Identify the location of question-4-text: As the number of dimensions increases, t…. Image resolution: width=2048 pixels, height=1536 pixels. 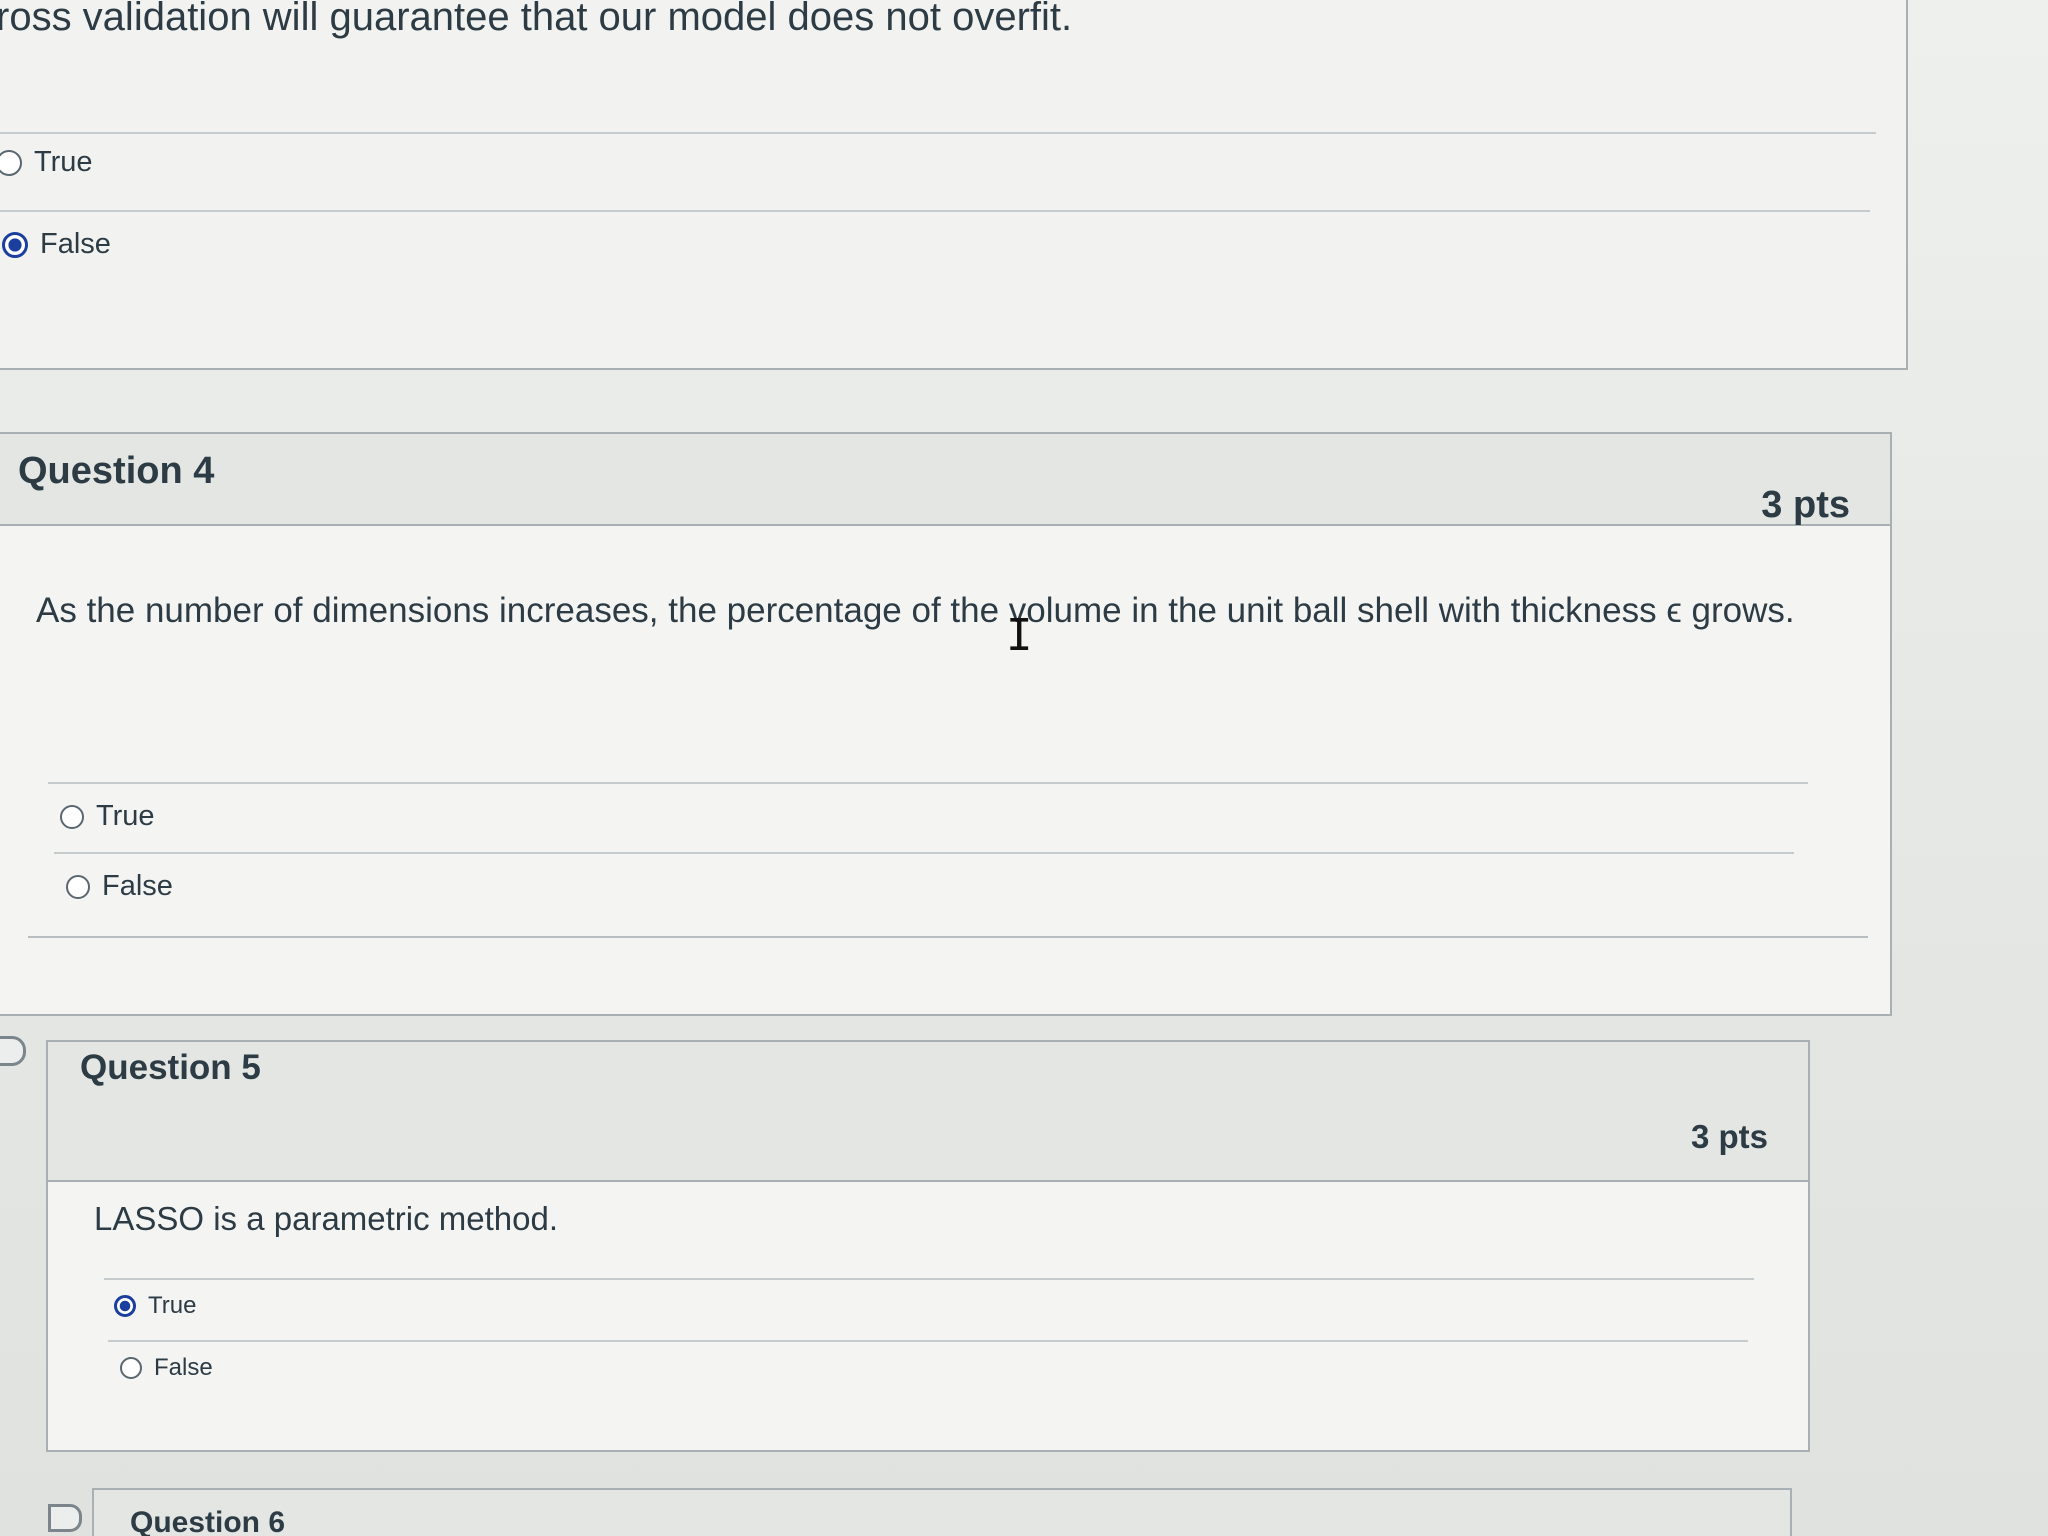
(915, 610).